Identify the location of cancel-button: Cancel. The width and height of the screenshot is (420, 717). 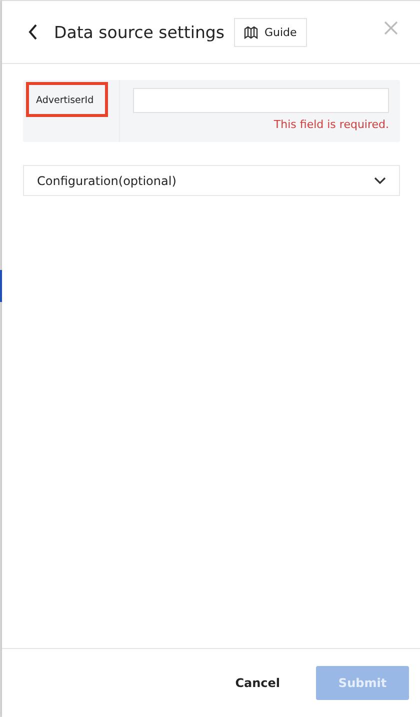
(257, 683).